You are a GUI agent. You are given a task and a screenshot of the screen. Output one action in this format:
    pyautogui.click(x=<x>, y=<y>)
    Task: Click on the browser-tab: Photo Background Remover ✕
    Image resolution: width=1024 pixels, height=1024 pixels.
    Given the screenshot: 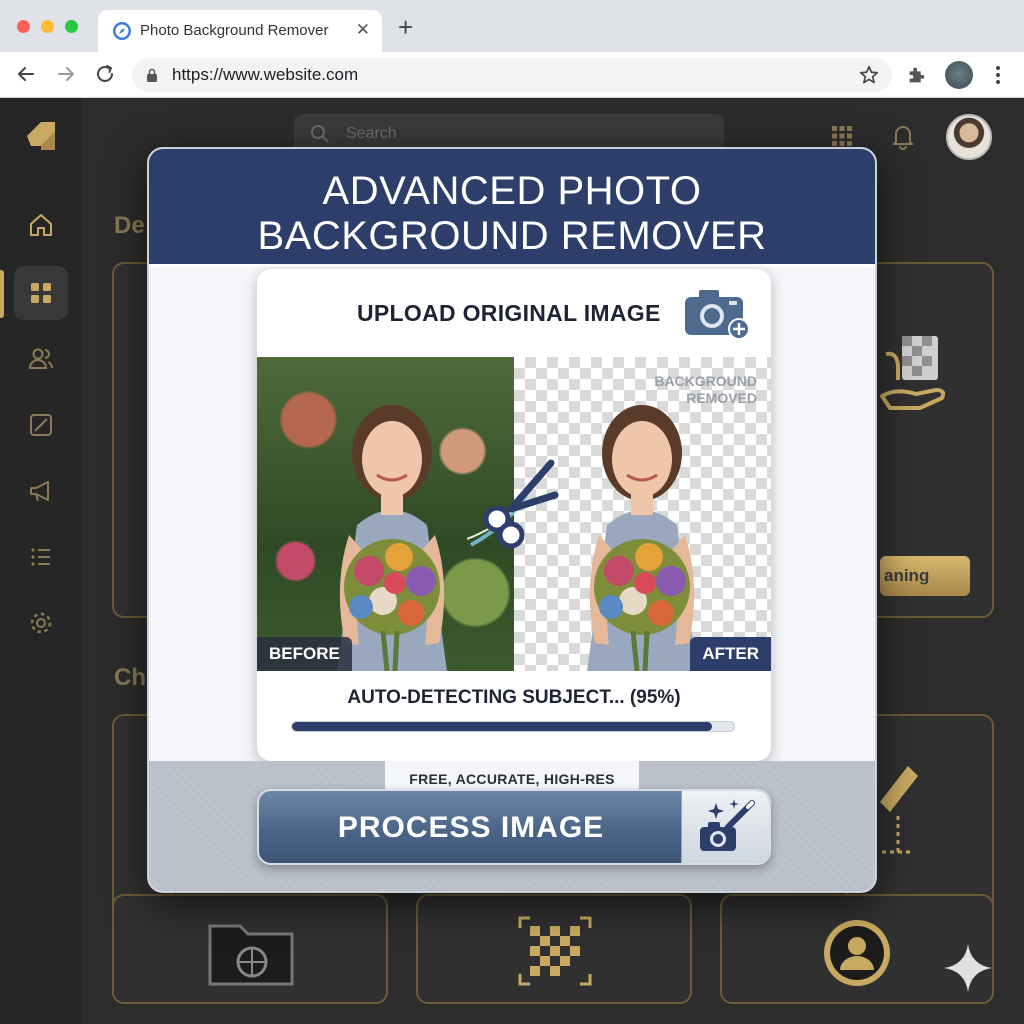 What is the action you would take?
    pyautogui.click(x=240, y=31)
    